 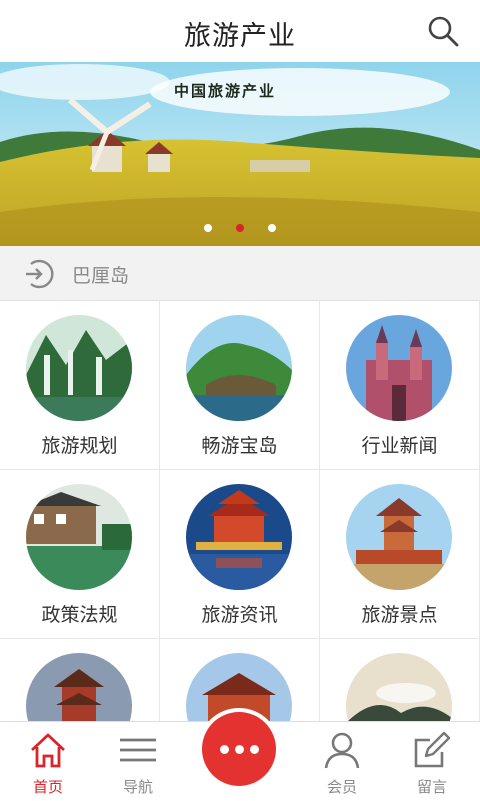 I want to click on tab-home-label: 首页, so click(x=47, y=787).